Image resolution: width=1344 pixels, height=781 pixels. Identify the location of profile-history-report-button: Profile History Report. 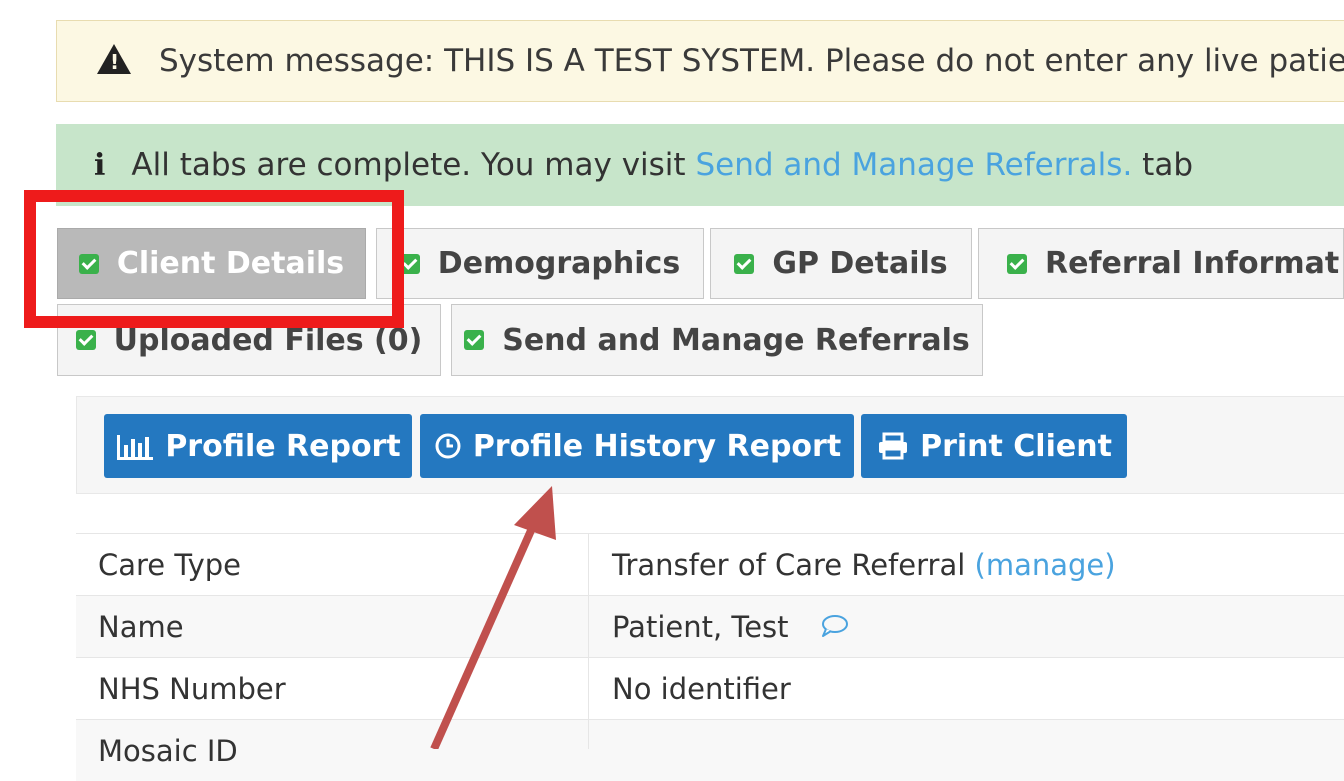
(637, 446).